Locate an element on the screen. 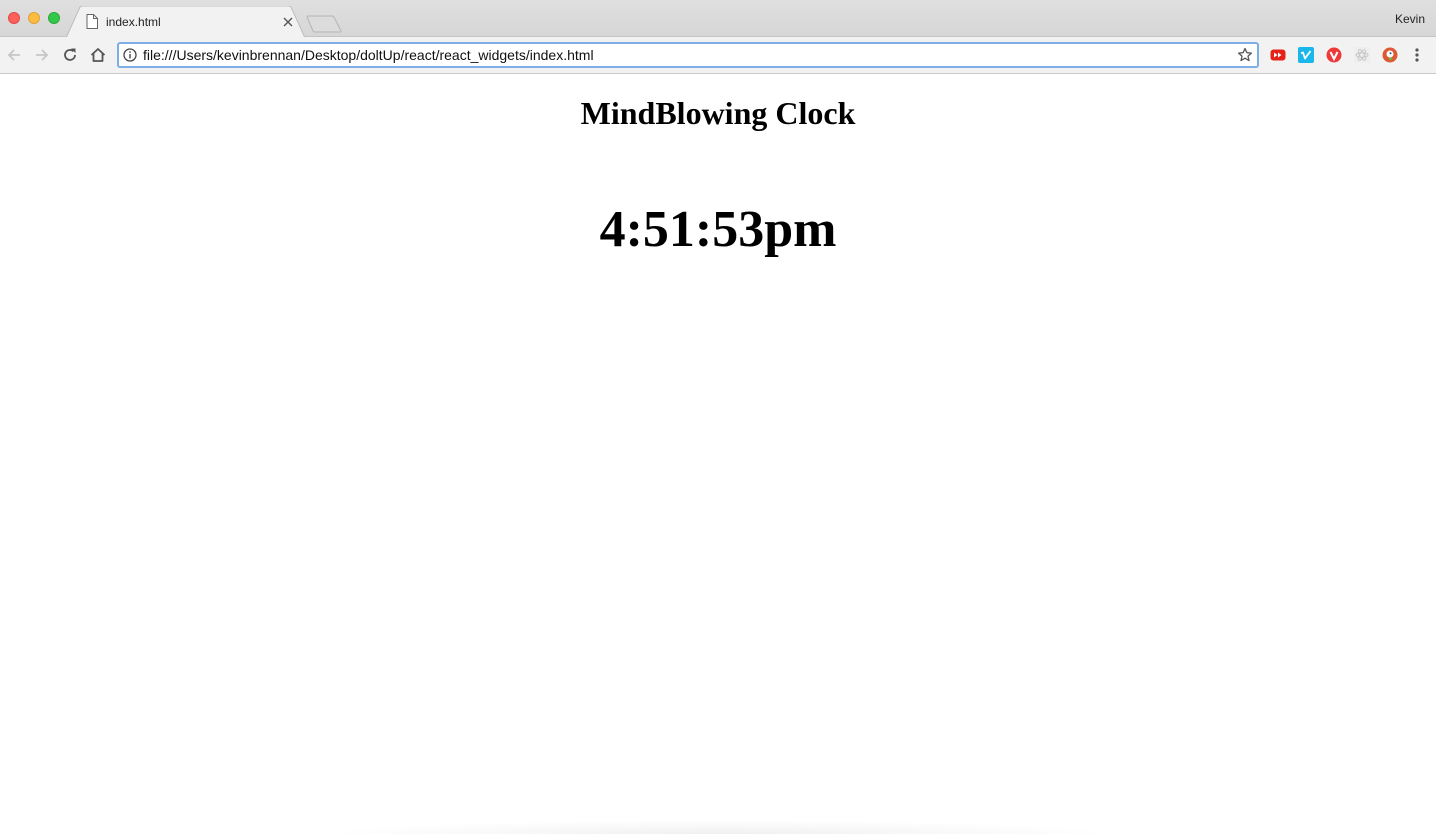  more-menu-icon is located at coordinates (1417, 55).